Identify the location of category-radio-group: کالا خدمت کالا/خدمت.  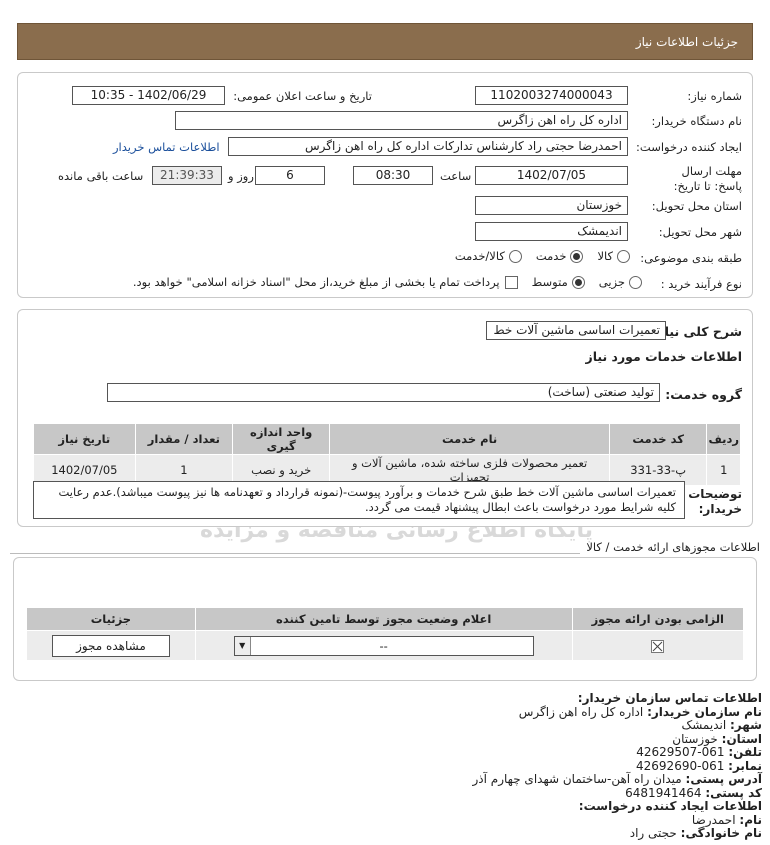
(542, 256).